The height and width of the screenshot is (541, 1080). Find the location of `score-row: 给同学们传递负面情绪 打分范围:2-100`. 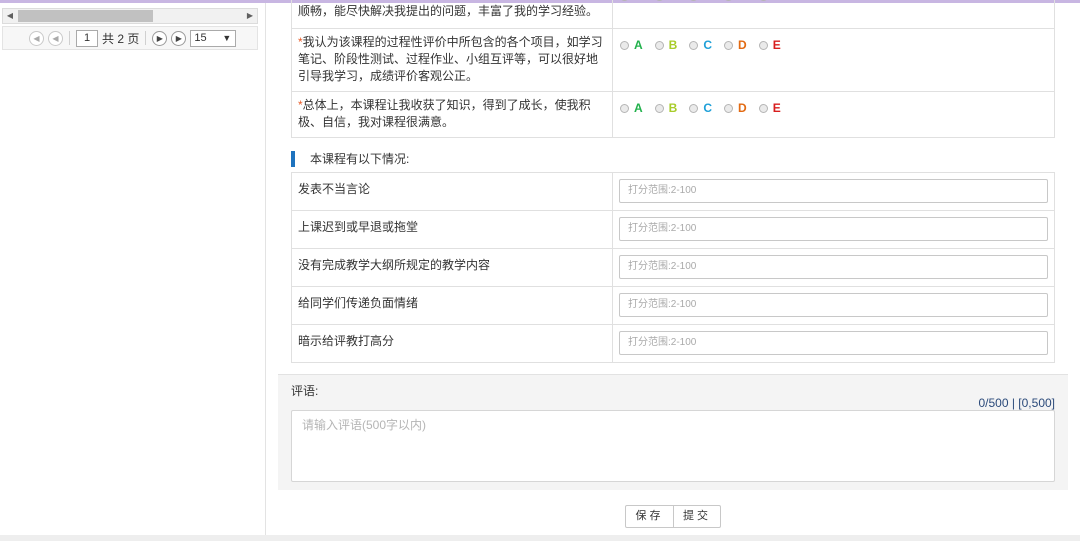

score-row: 给同学们传递负面情绪 打分范围:2-100 is located at coordinates (673, 305).